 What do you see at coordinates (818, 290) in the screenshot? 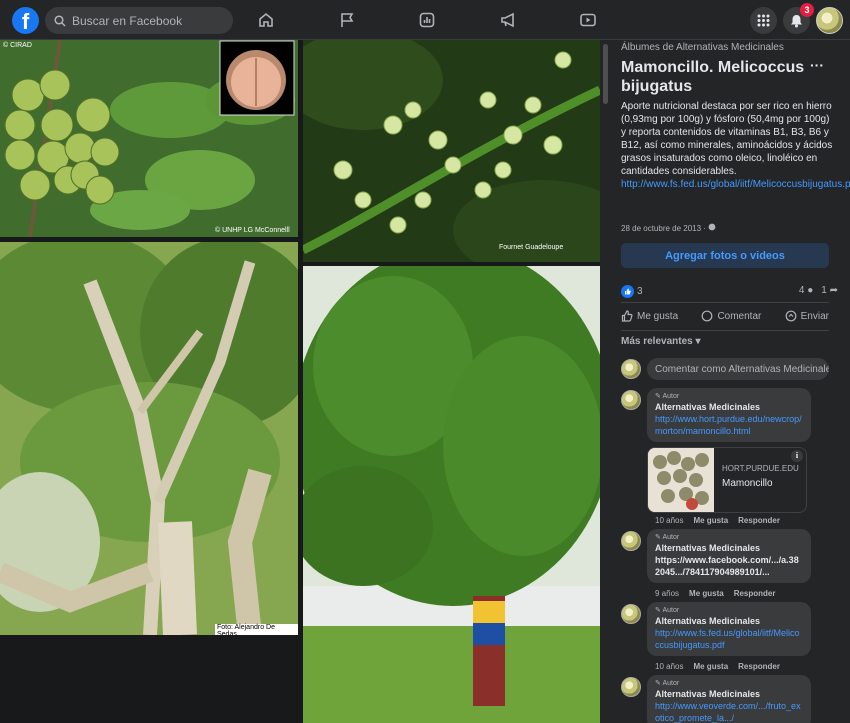
I see `engagement-stats: 4 ● 1 ➦` at bounding box center [818, 290].